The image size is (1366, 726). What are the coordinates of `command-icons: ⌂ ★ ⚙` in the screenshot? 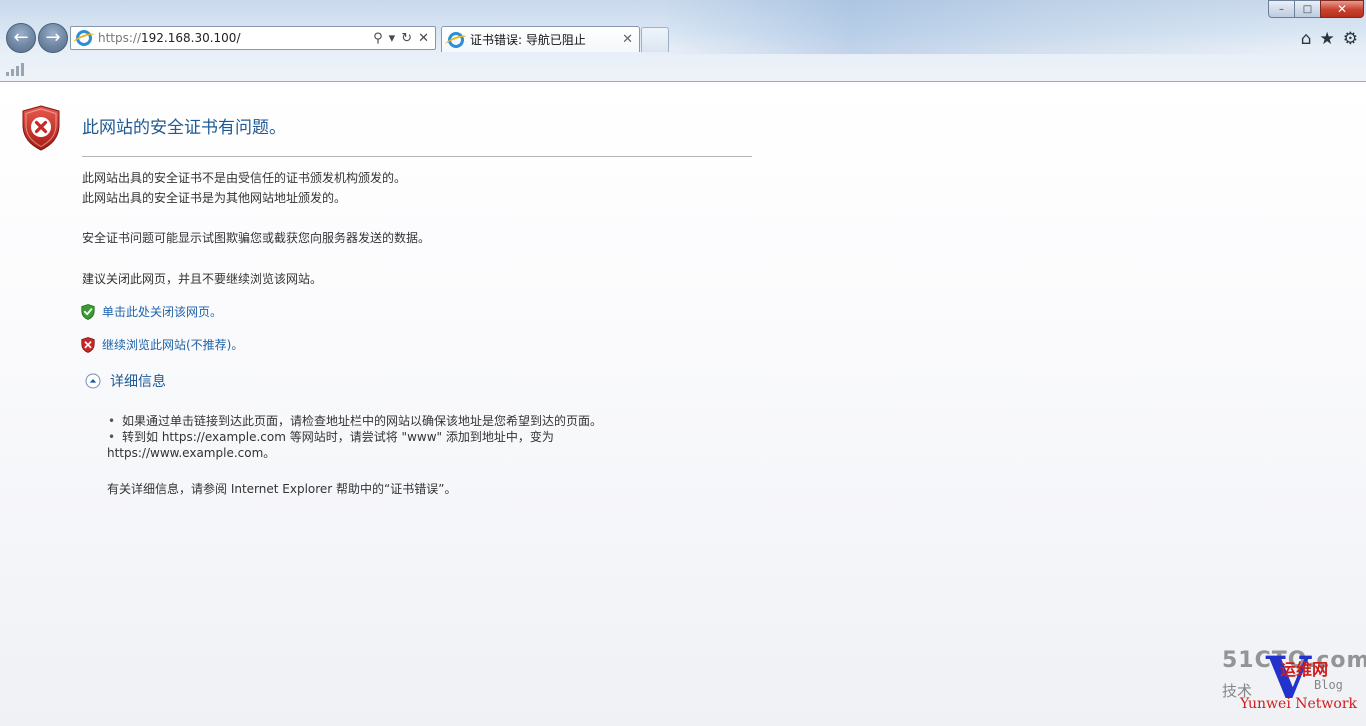 It's located at (1329, 39).